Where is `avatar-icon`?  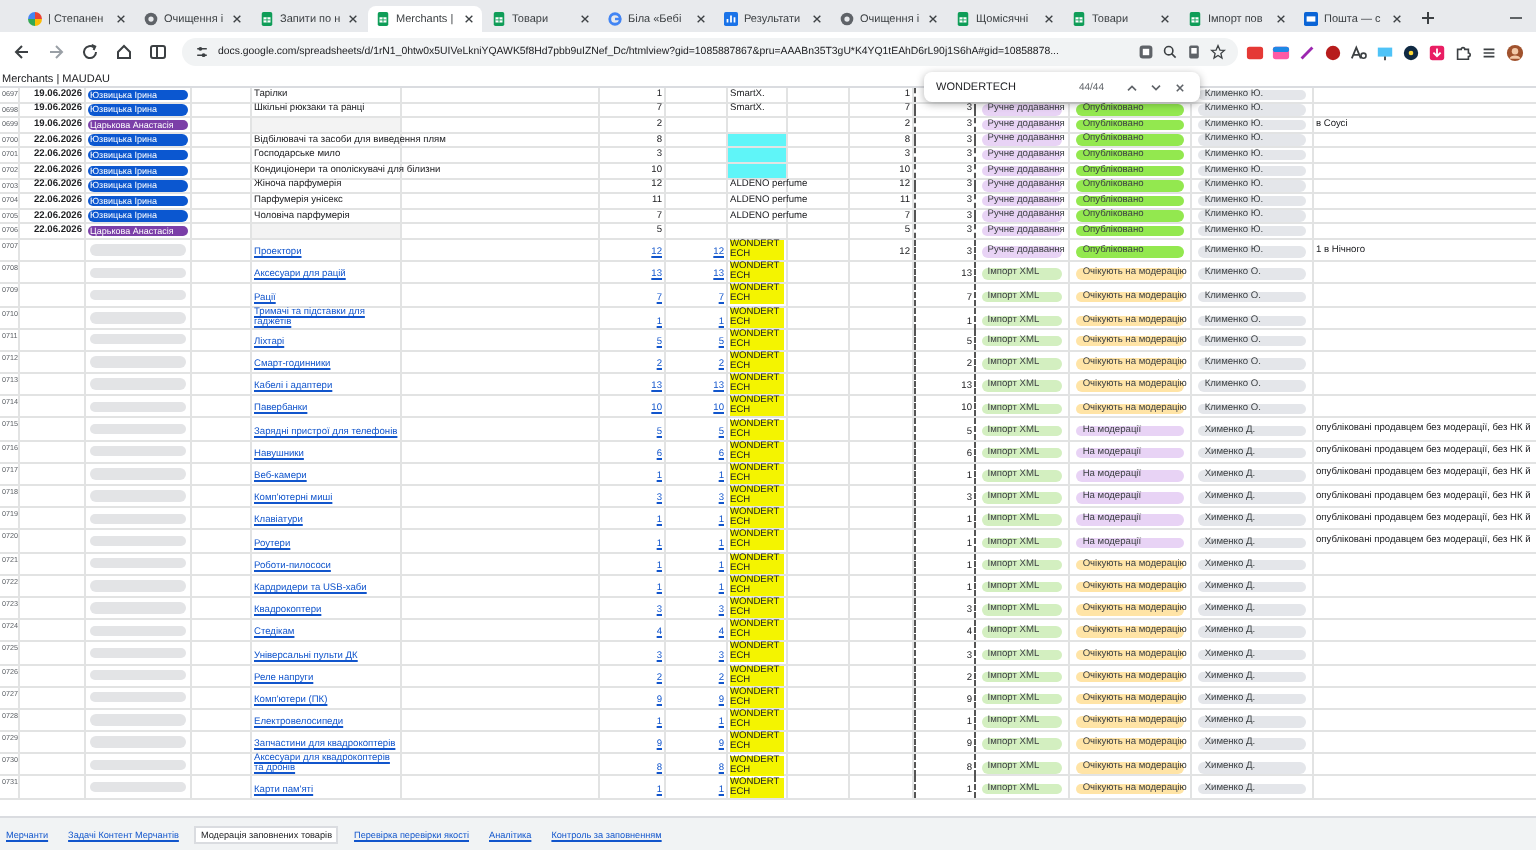
avatar-icon is located at coordinates (1515, 52).